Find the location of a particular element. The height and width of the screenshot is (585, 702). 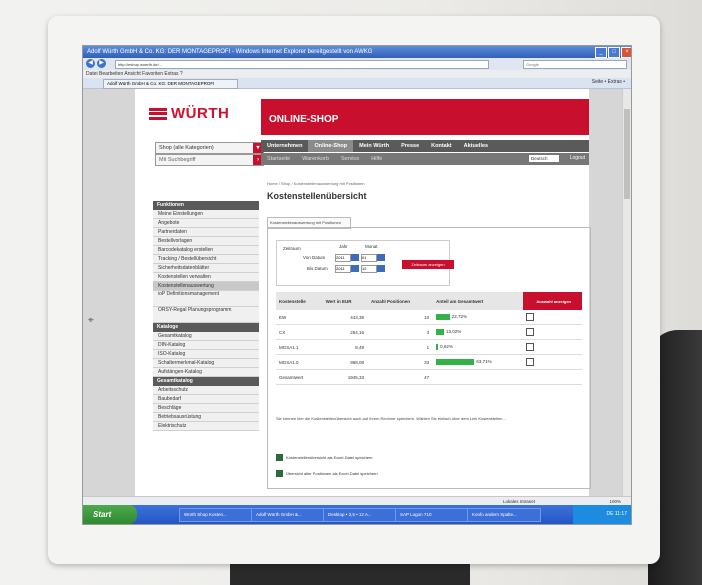

period-label: Zeitraum is located at coordinates (292, 248).